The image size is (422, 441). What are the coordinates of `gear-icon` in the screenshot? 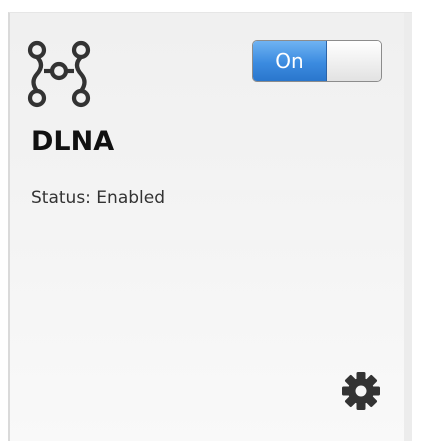 It's located at (361, 391).